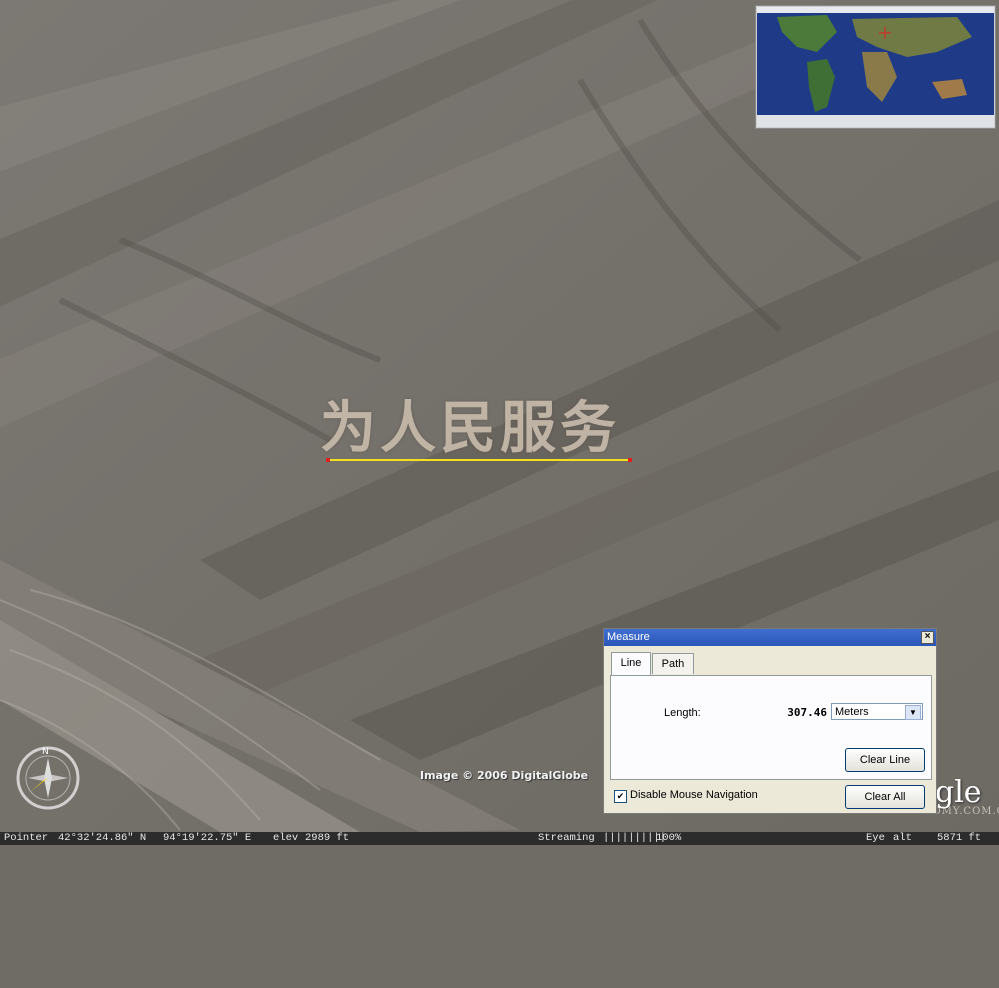 This screenshot has height=988, width=999. I want to click on length-label: Length:, so click(682, 713).